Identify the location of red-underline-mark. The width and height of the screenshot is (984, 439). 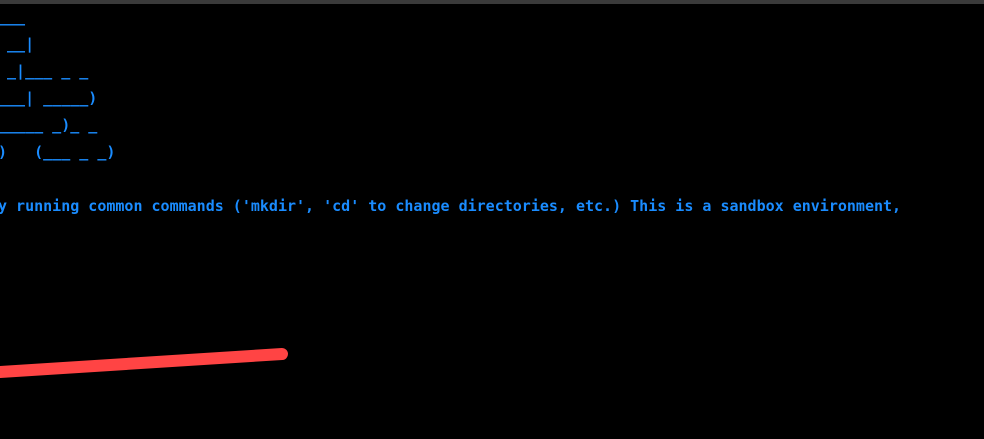
(144, 363).